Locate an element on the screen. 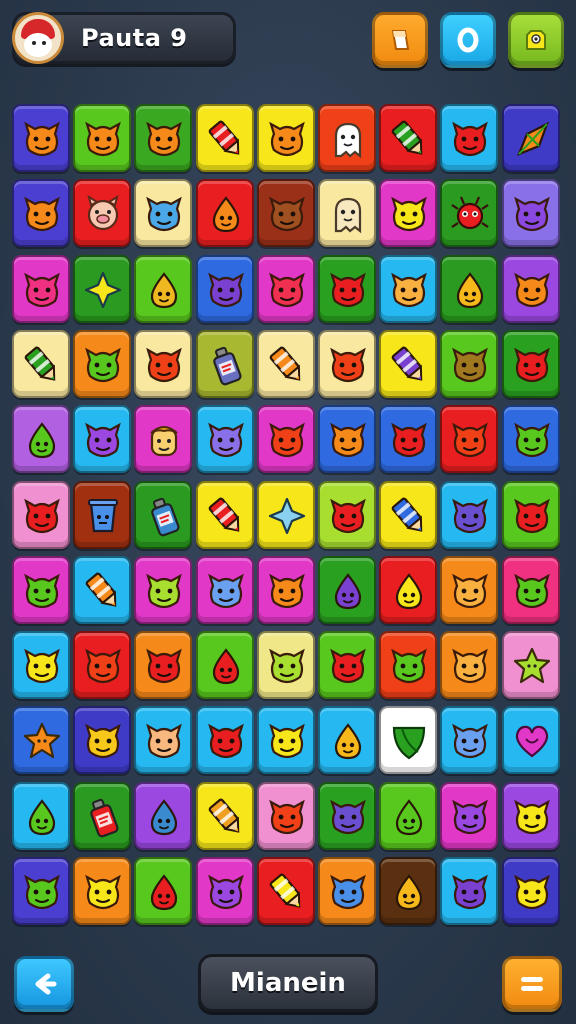 Image resolution: width=576 pixels, height=1024 pixels. ring-button is located at coordinates (468, 40).